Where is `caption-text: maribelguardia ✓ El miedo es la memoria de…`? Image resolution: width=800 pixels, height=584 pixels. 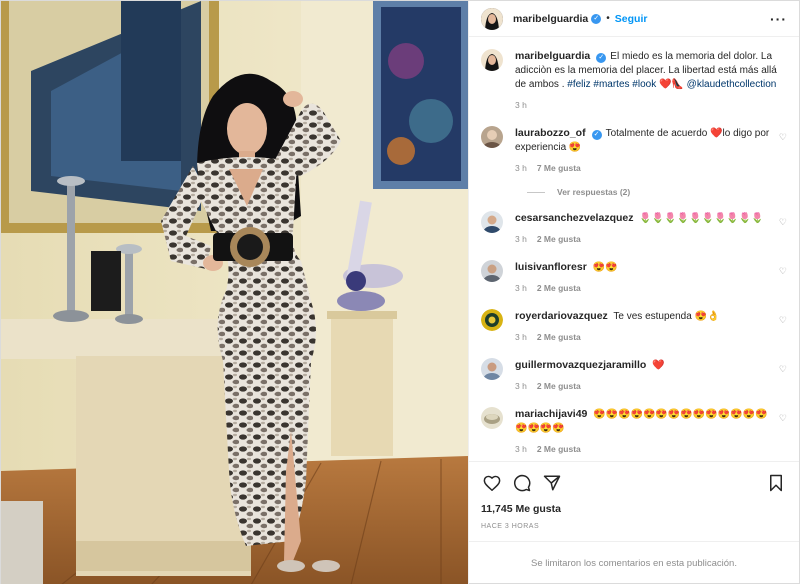
caption-text: maribelguardia ✓ El miedo es la memoria de… is located at coordinates (651, 70).